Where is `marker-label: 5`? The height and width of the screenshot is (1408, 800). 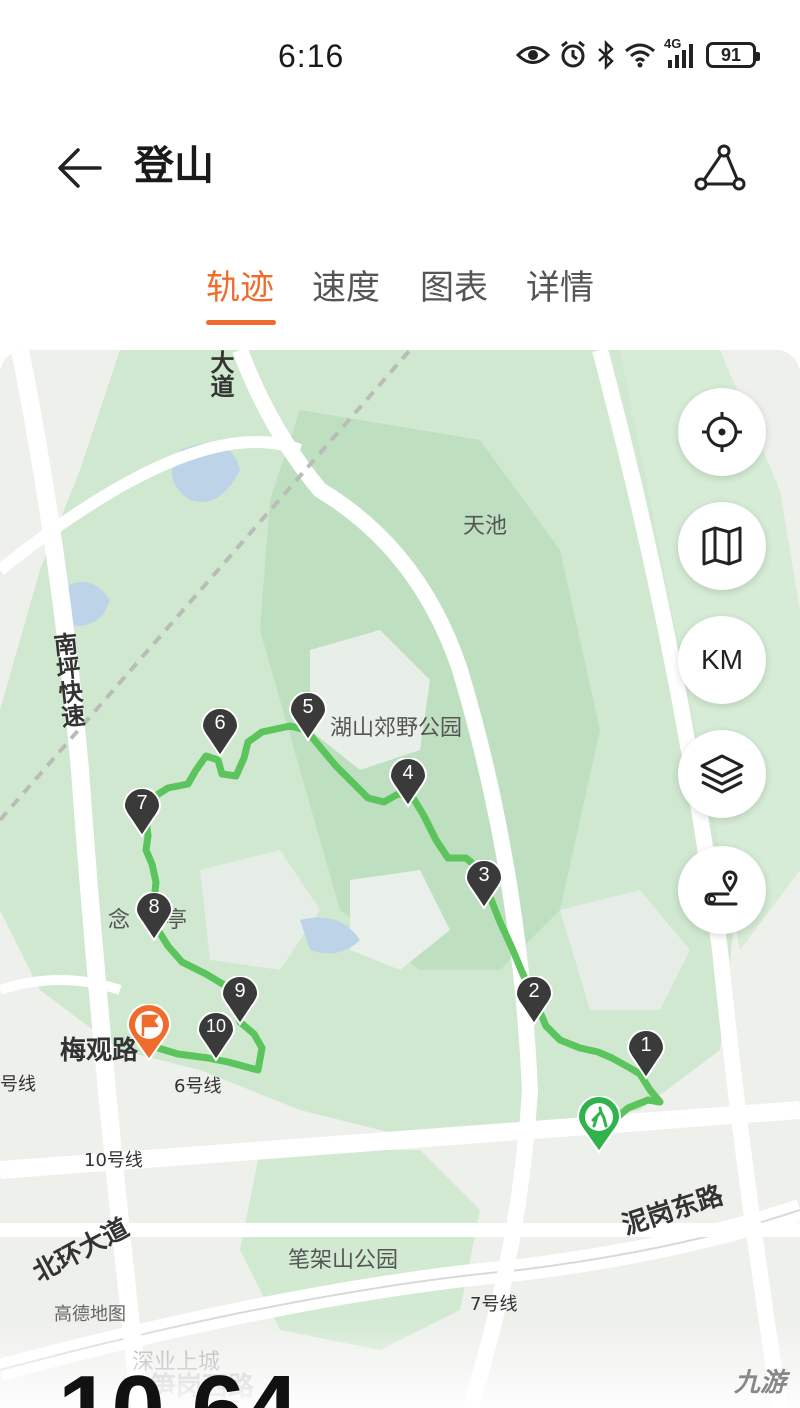 marker-label: 5 is located at coordinates (308, 707).